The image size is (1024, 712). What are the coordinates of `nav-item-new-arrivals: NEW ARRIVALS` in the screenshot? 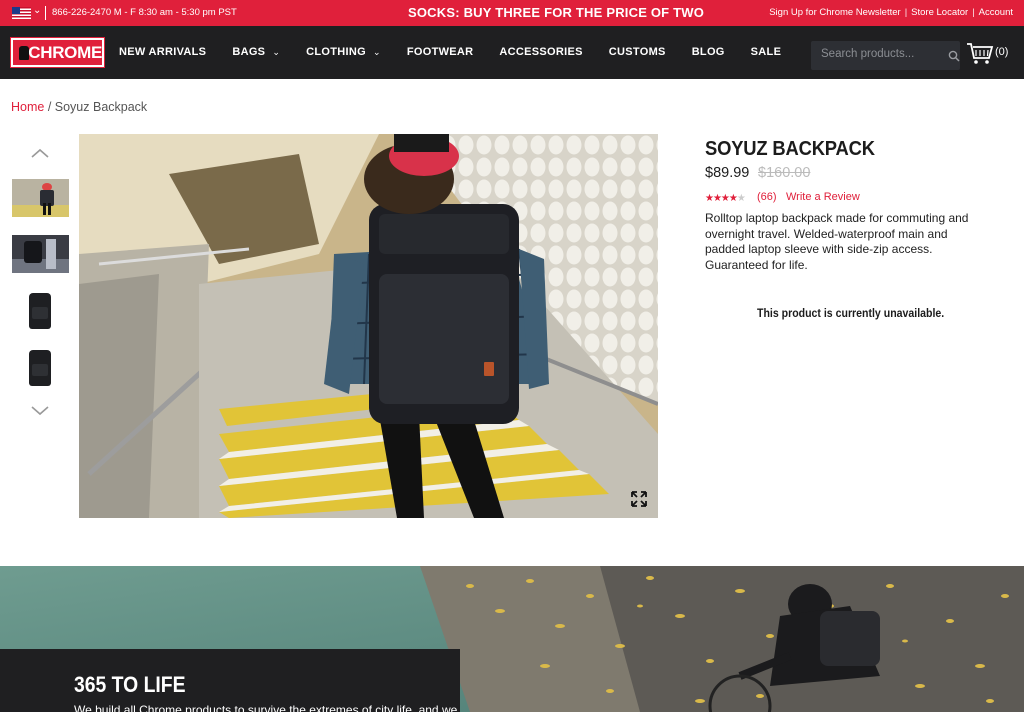 It's located at (162, 52).